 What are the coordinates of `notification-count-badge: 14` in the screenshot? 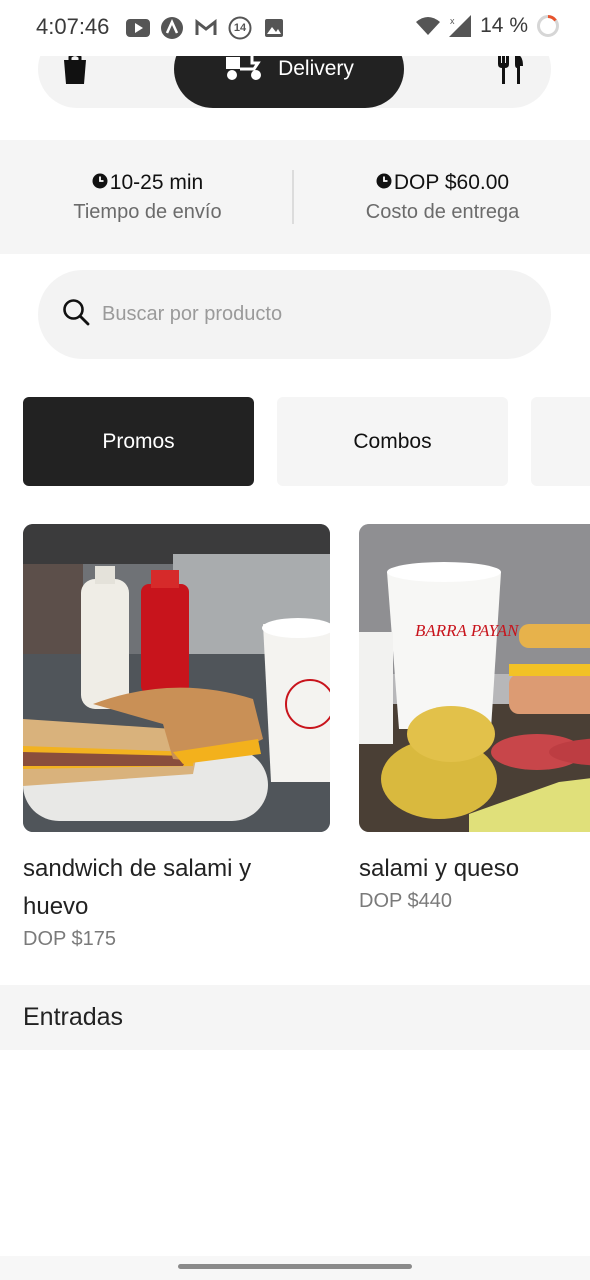 It's located at (240, 28).